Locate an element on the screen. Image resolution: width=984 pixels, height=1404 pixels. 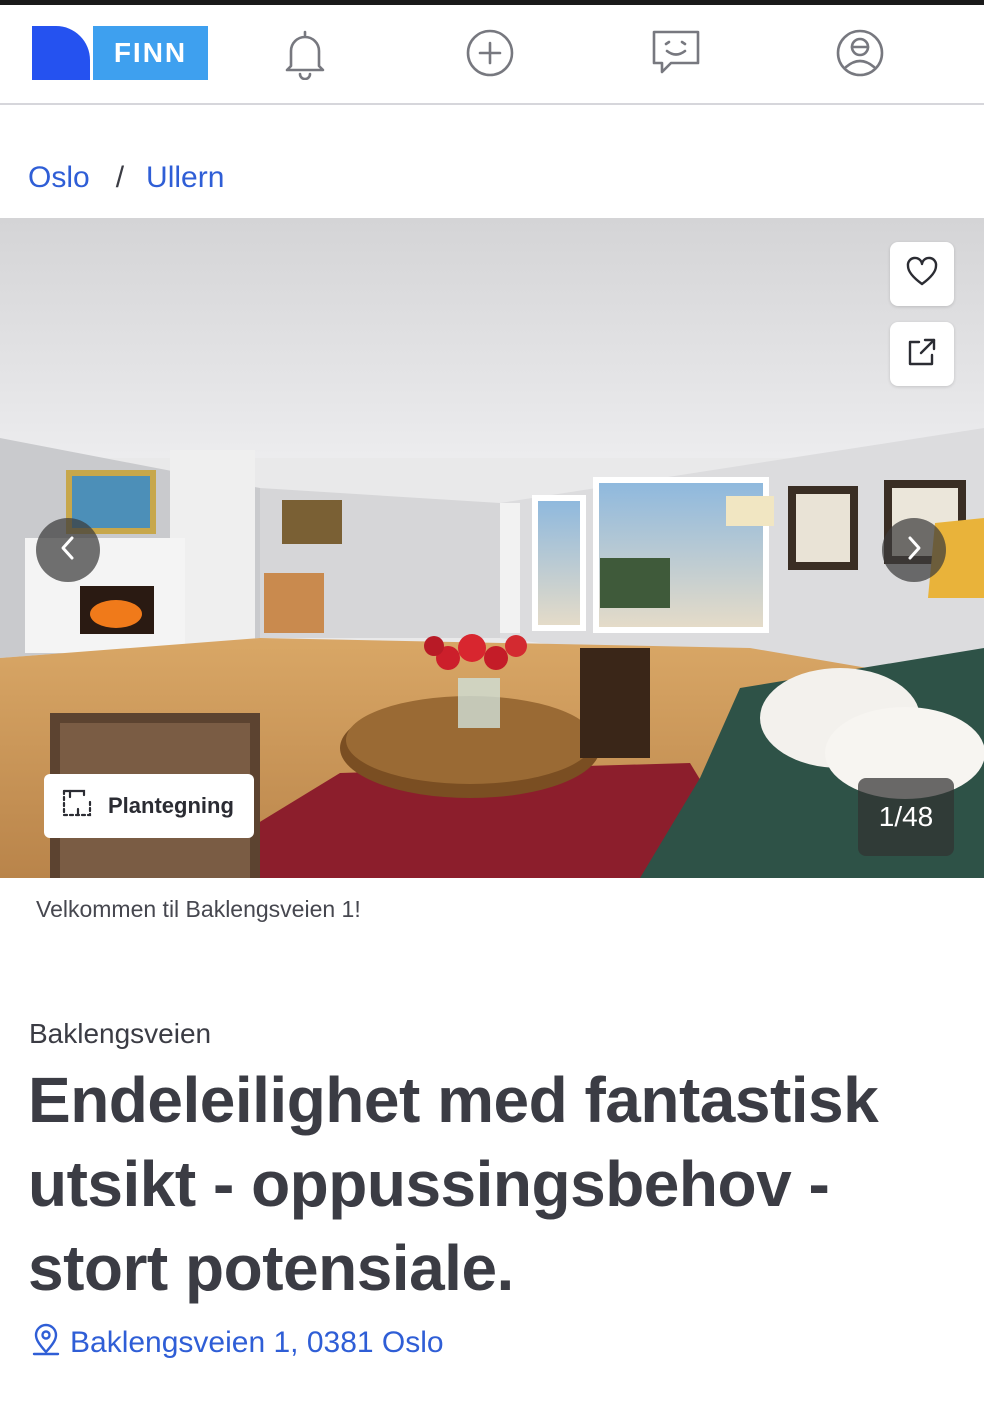
top-navigation: FINN is located at coordinates (492, 55).